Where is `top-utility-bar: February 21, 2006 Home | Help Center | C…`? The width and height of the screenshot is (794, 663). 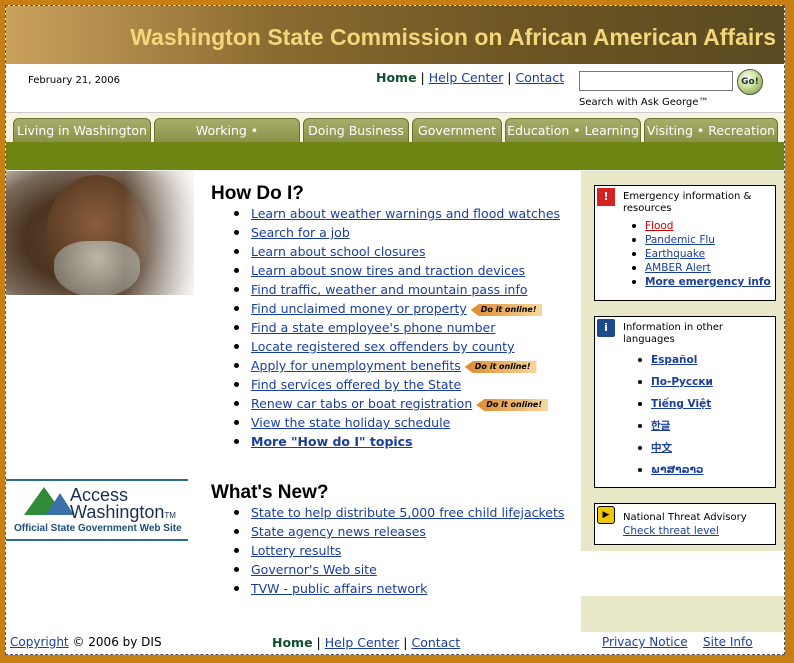 top-utility-bar: February 21, 2006 Home | Help Center | C… is located at coordinates (395, 88).